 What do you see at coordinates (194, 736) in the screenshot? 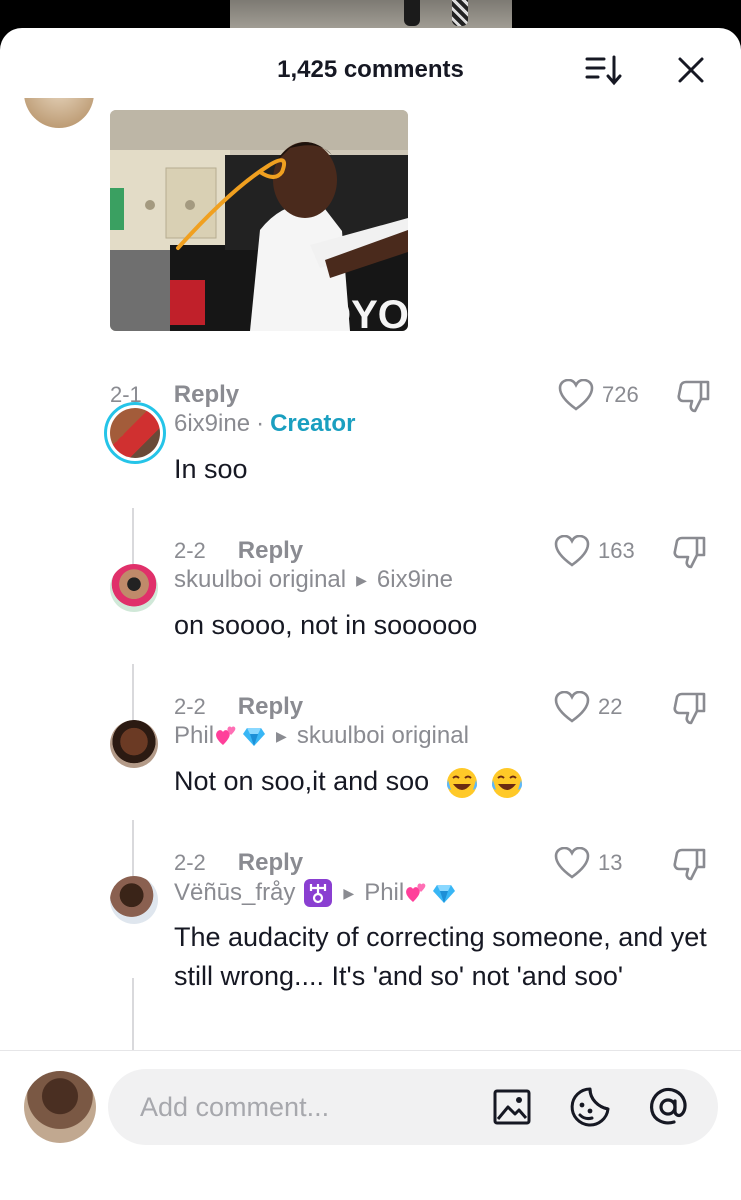
I see `username: Phil` at bounding box center [194, 736].